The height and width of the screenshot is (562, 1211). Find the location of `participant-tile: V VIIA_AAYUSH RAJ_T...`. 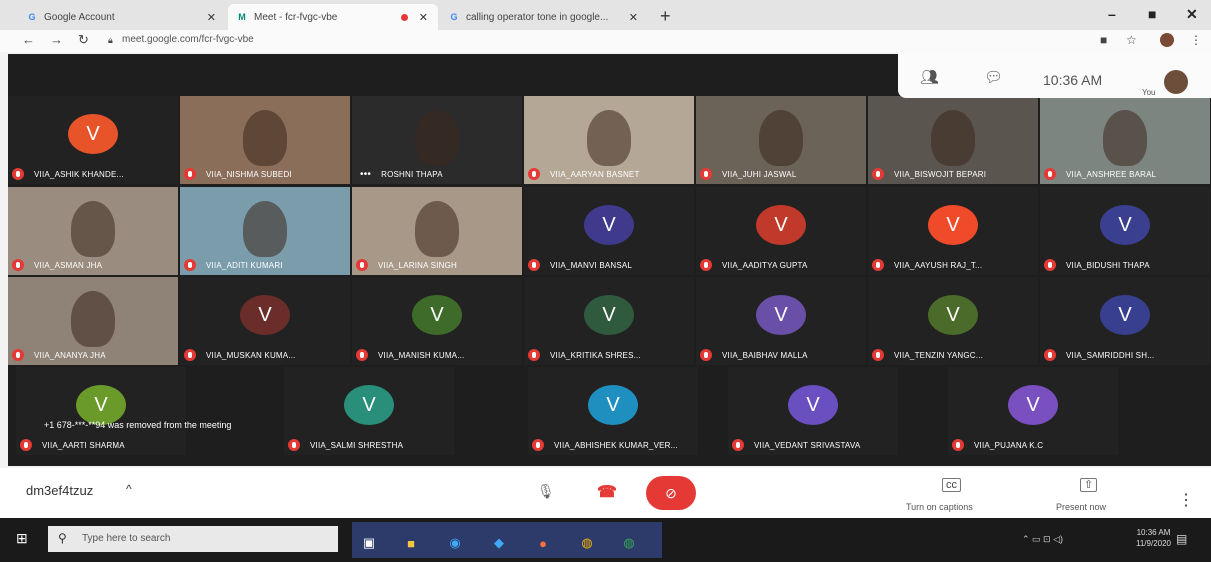

participant-tile: V VIIA_AAYUSH RAJ_T... is located at coordinates (953, 231).